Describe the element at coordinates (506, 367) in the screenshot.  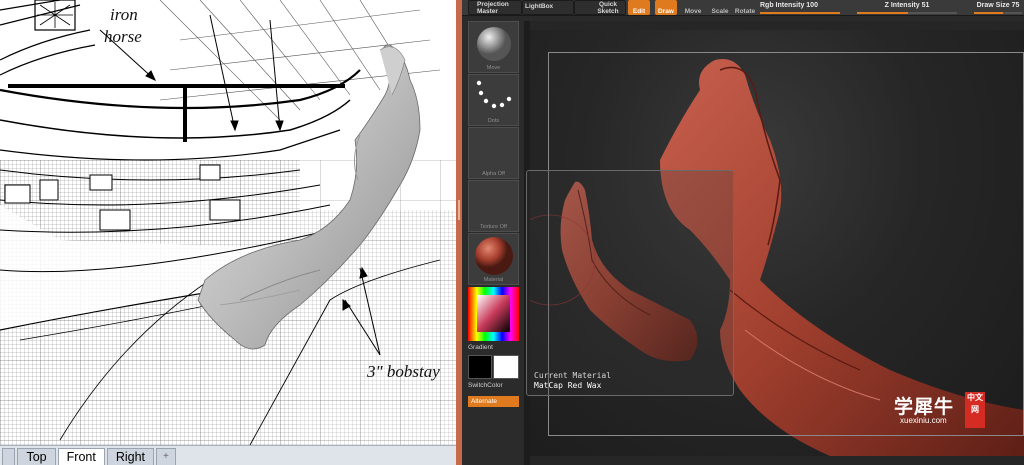
I see `secondary-color-swatch` at that location.